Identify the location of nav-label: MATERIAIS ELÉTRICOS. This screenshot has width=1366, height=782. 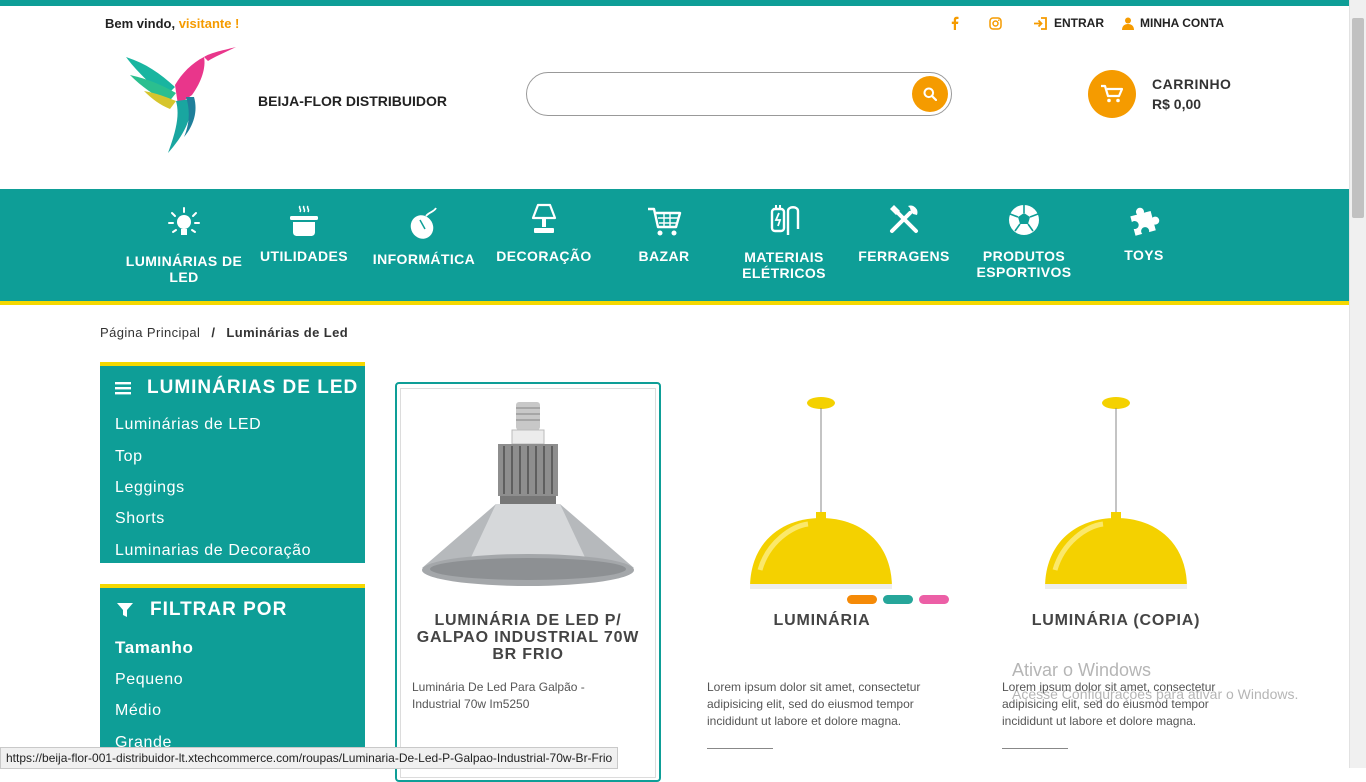
(784, 265).